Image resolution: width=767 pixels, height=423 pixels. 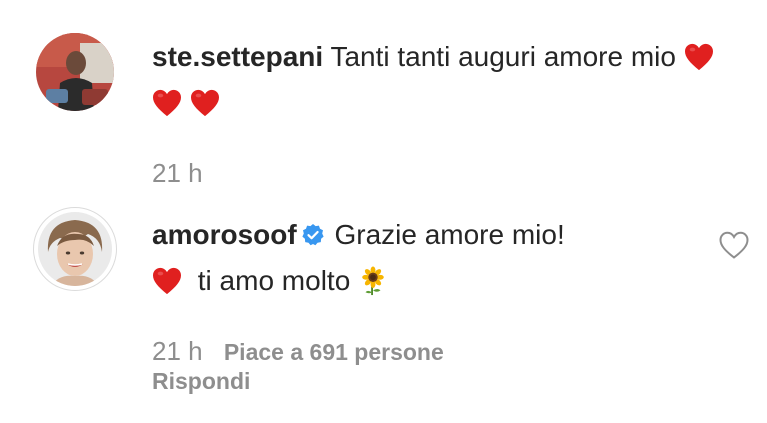 I want to click on reply-button: Rispondi, so click(x=201, y=381).